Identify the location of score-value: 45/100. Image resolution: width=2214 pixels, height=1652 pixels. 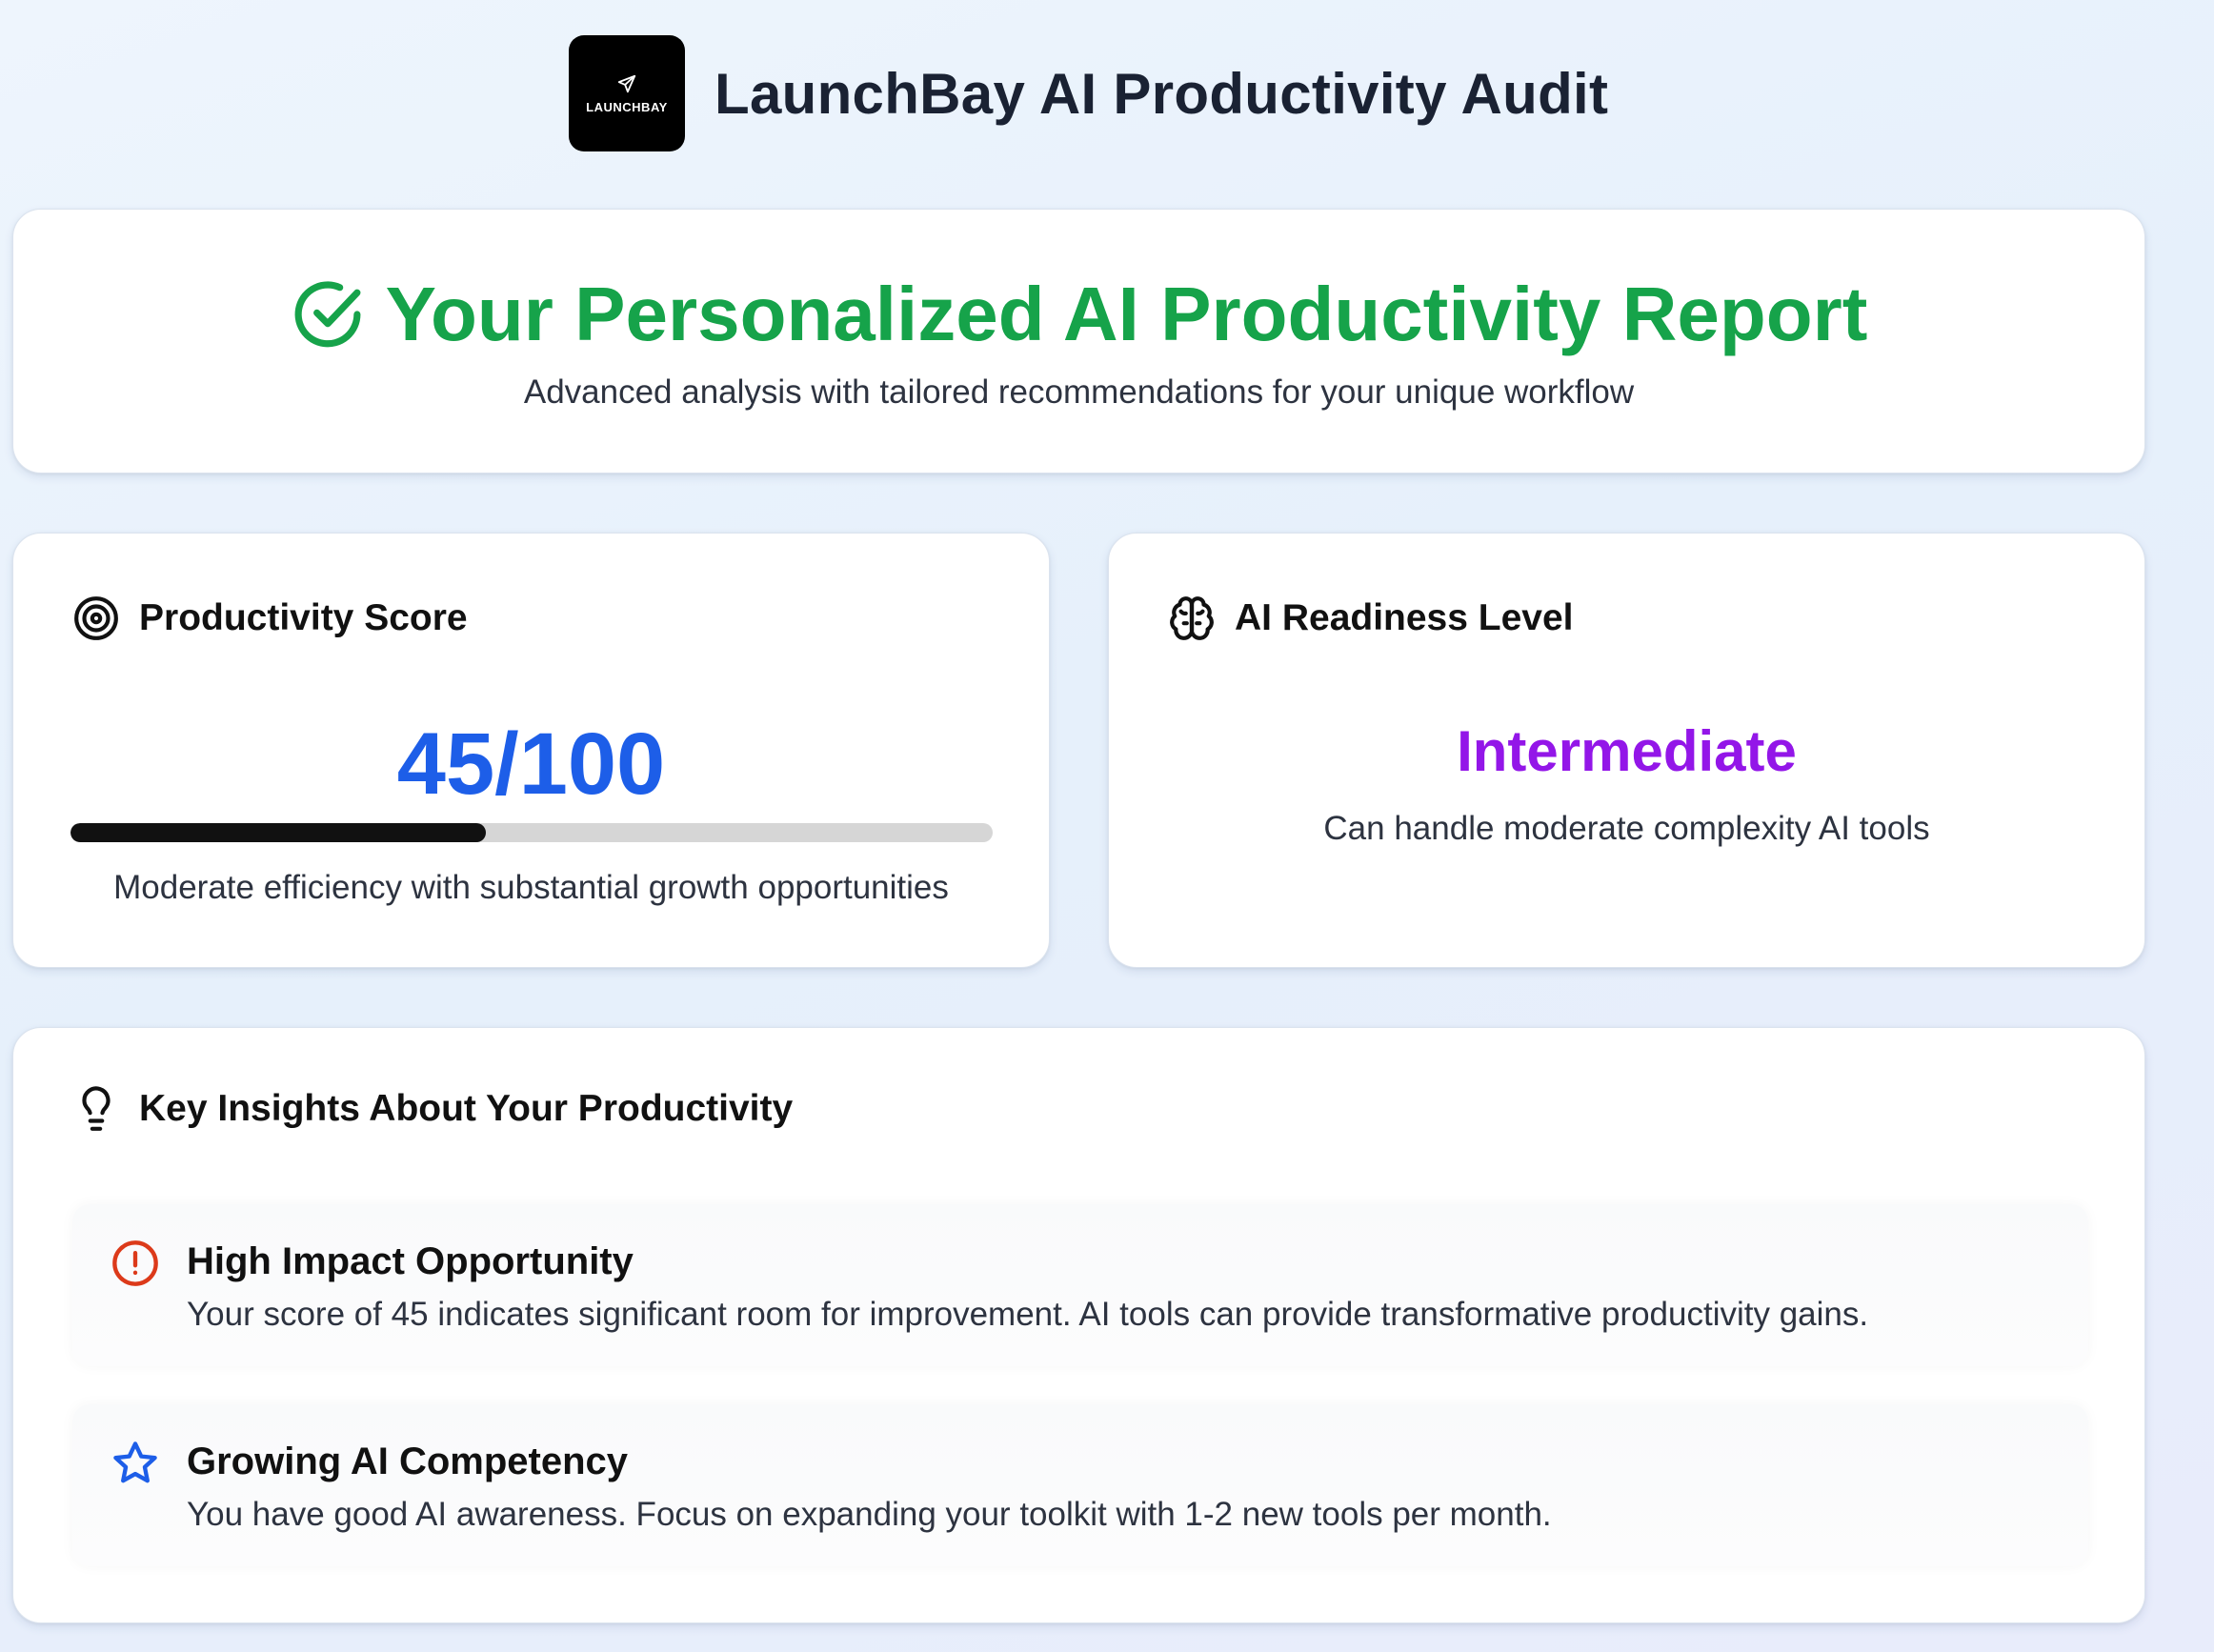
(531, 764).